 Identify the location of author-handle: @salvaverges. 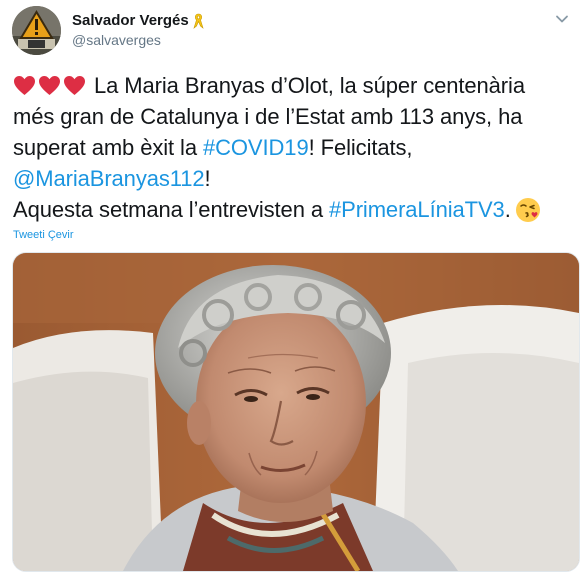
(116, 40).